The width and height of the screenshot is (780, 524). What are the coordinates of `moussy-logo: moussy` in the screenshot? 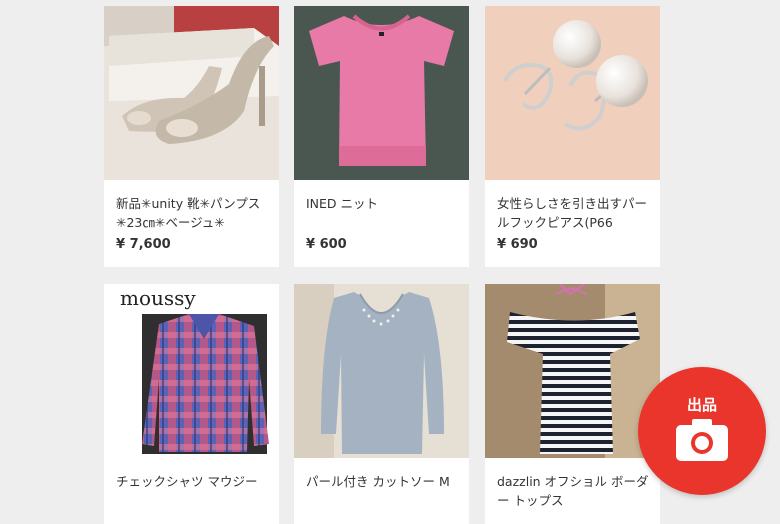 It's located at (158, 298).